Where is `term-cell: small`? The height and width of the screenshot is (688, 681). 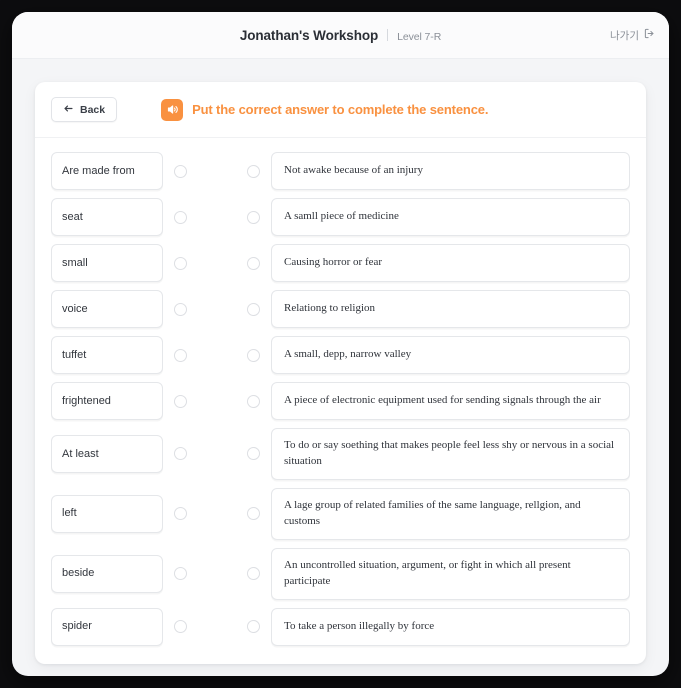
term-cell: small is located at coordinates (107, 263).